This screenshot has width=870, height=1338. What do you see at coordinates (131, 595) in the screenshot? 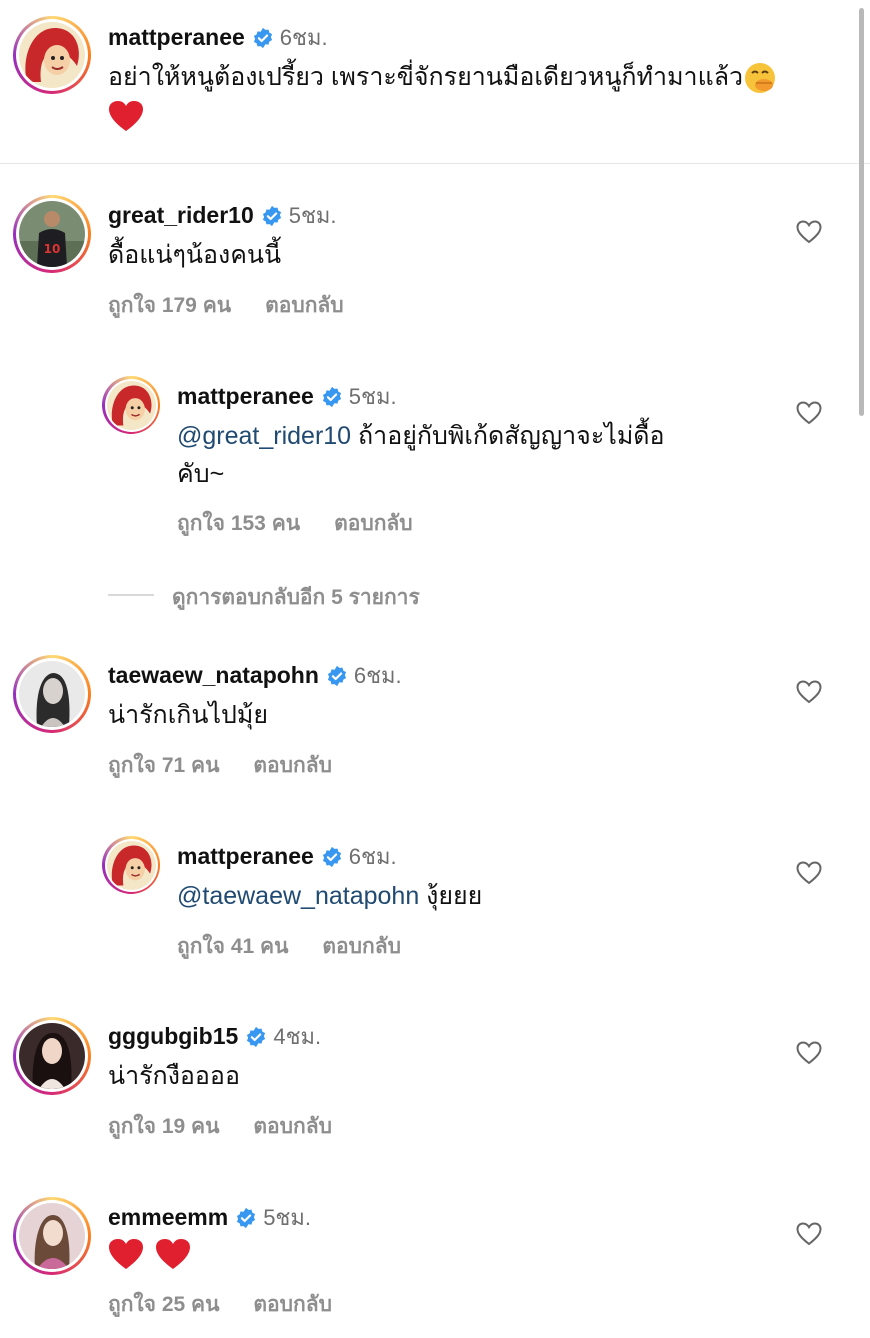
I see `view-more-line` at bounding box center [131, 595].